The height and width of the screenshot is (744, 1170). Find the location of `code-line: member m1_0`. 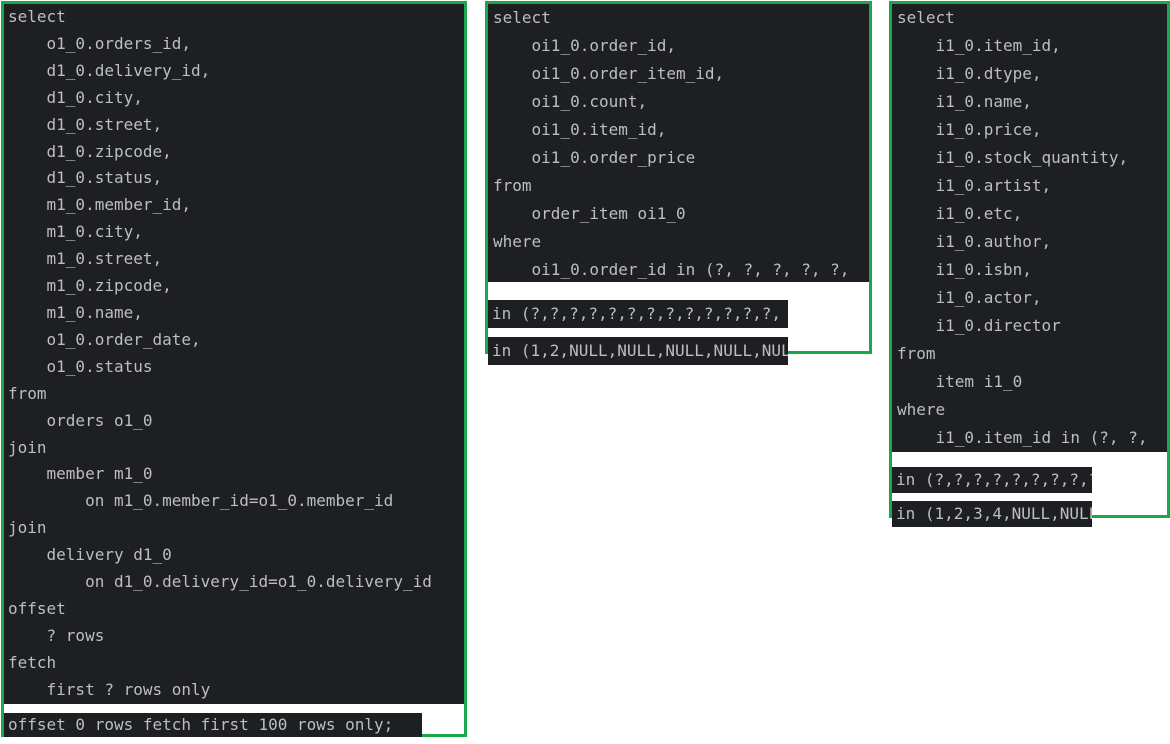

code-line: member m1_0 is located at coordinates (80, 474).